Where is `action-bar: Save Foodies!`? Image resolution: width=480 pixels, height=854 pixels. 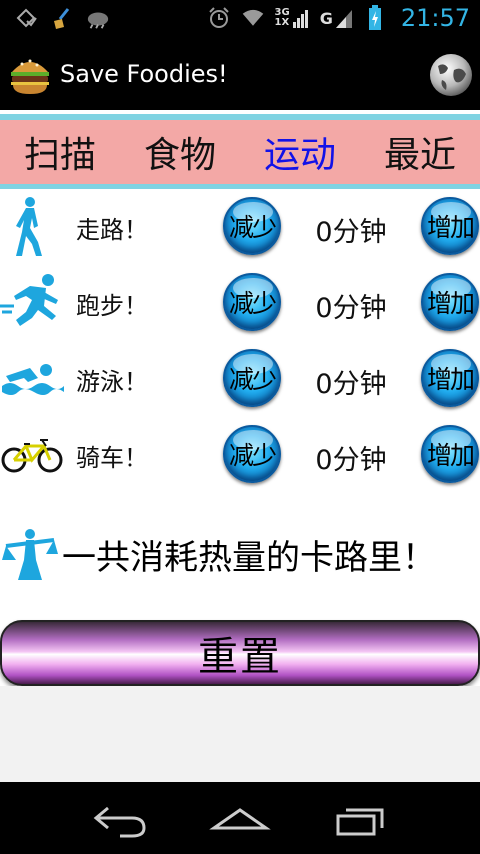 action-bar: Save Foodies! is located at coordinates (240, 74).